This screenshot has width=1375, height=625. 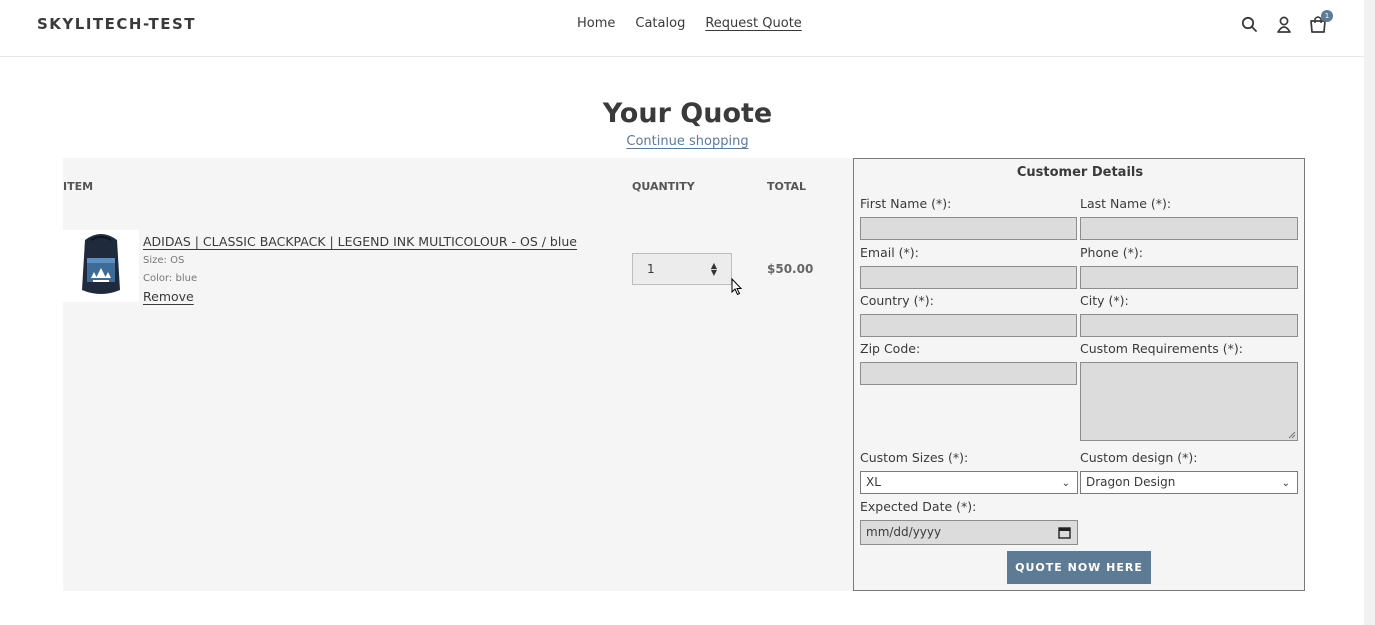 I want to click on zip-code-label: Zip Code:, so click(x=890, y=348).